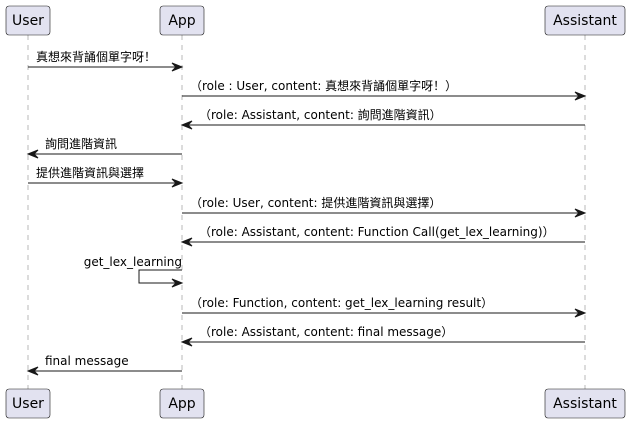  What do you see at coordinates (323, 85) in the screenshot?
I see `message-label: （role : User, content: 真想來背誦個單字呀！）` at bounding box center [323, 85].